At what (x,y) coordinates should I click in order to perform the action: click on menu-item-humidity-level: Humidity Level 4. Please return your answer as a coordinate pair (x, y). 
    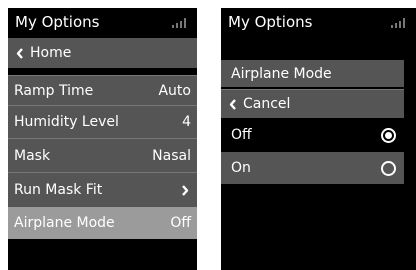
    Looking at the image, I should click on (102, 121).